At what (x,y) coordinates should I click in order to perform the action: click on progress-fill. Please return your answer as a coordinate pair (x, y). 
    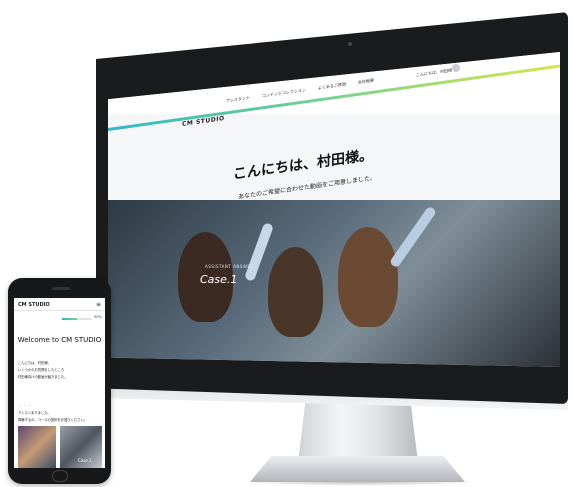
    Looking at the image, I should click on (69, 319).